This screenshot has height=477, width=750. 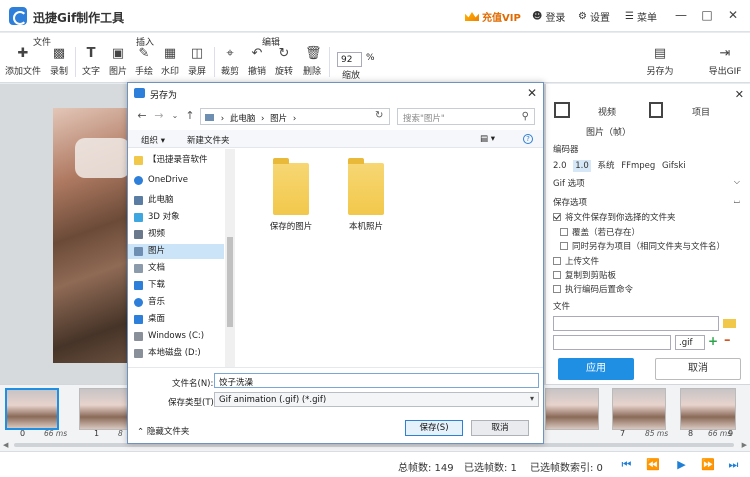 I want to click on login-button: ☻ 登录, so click(x=548, y=16).